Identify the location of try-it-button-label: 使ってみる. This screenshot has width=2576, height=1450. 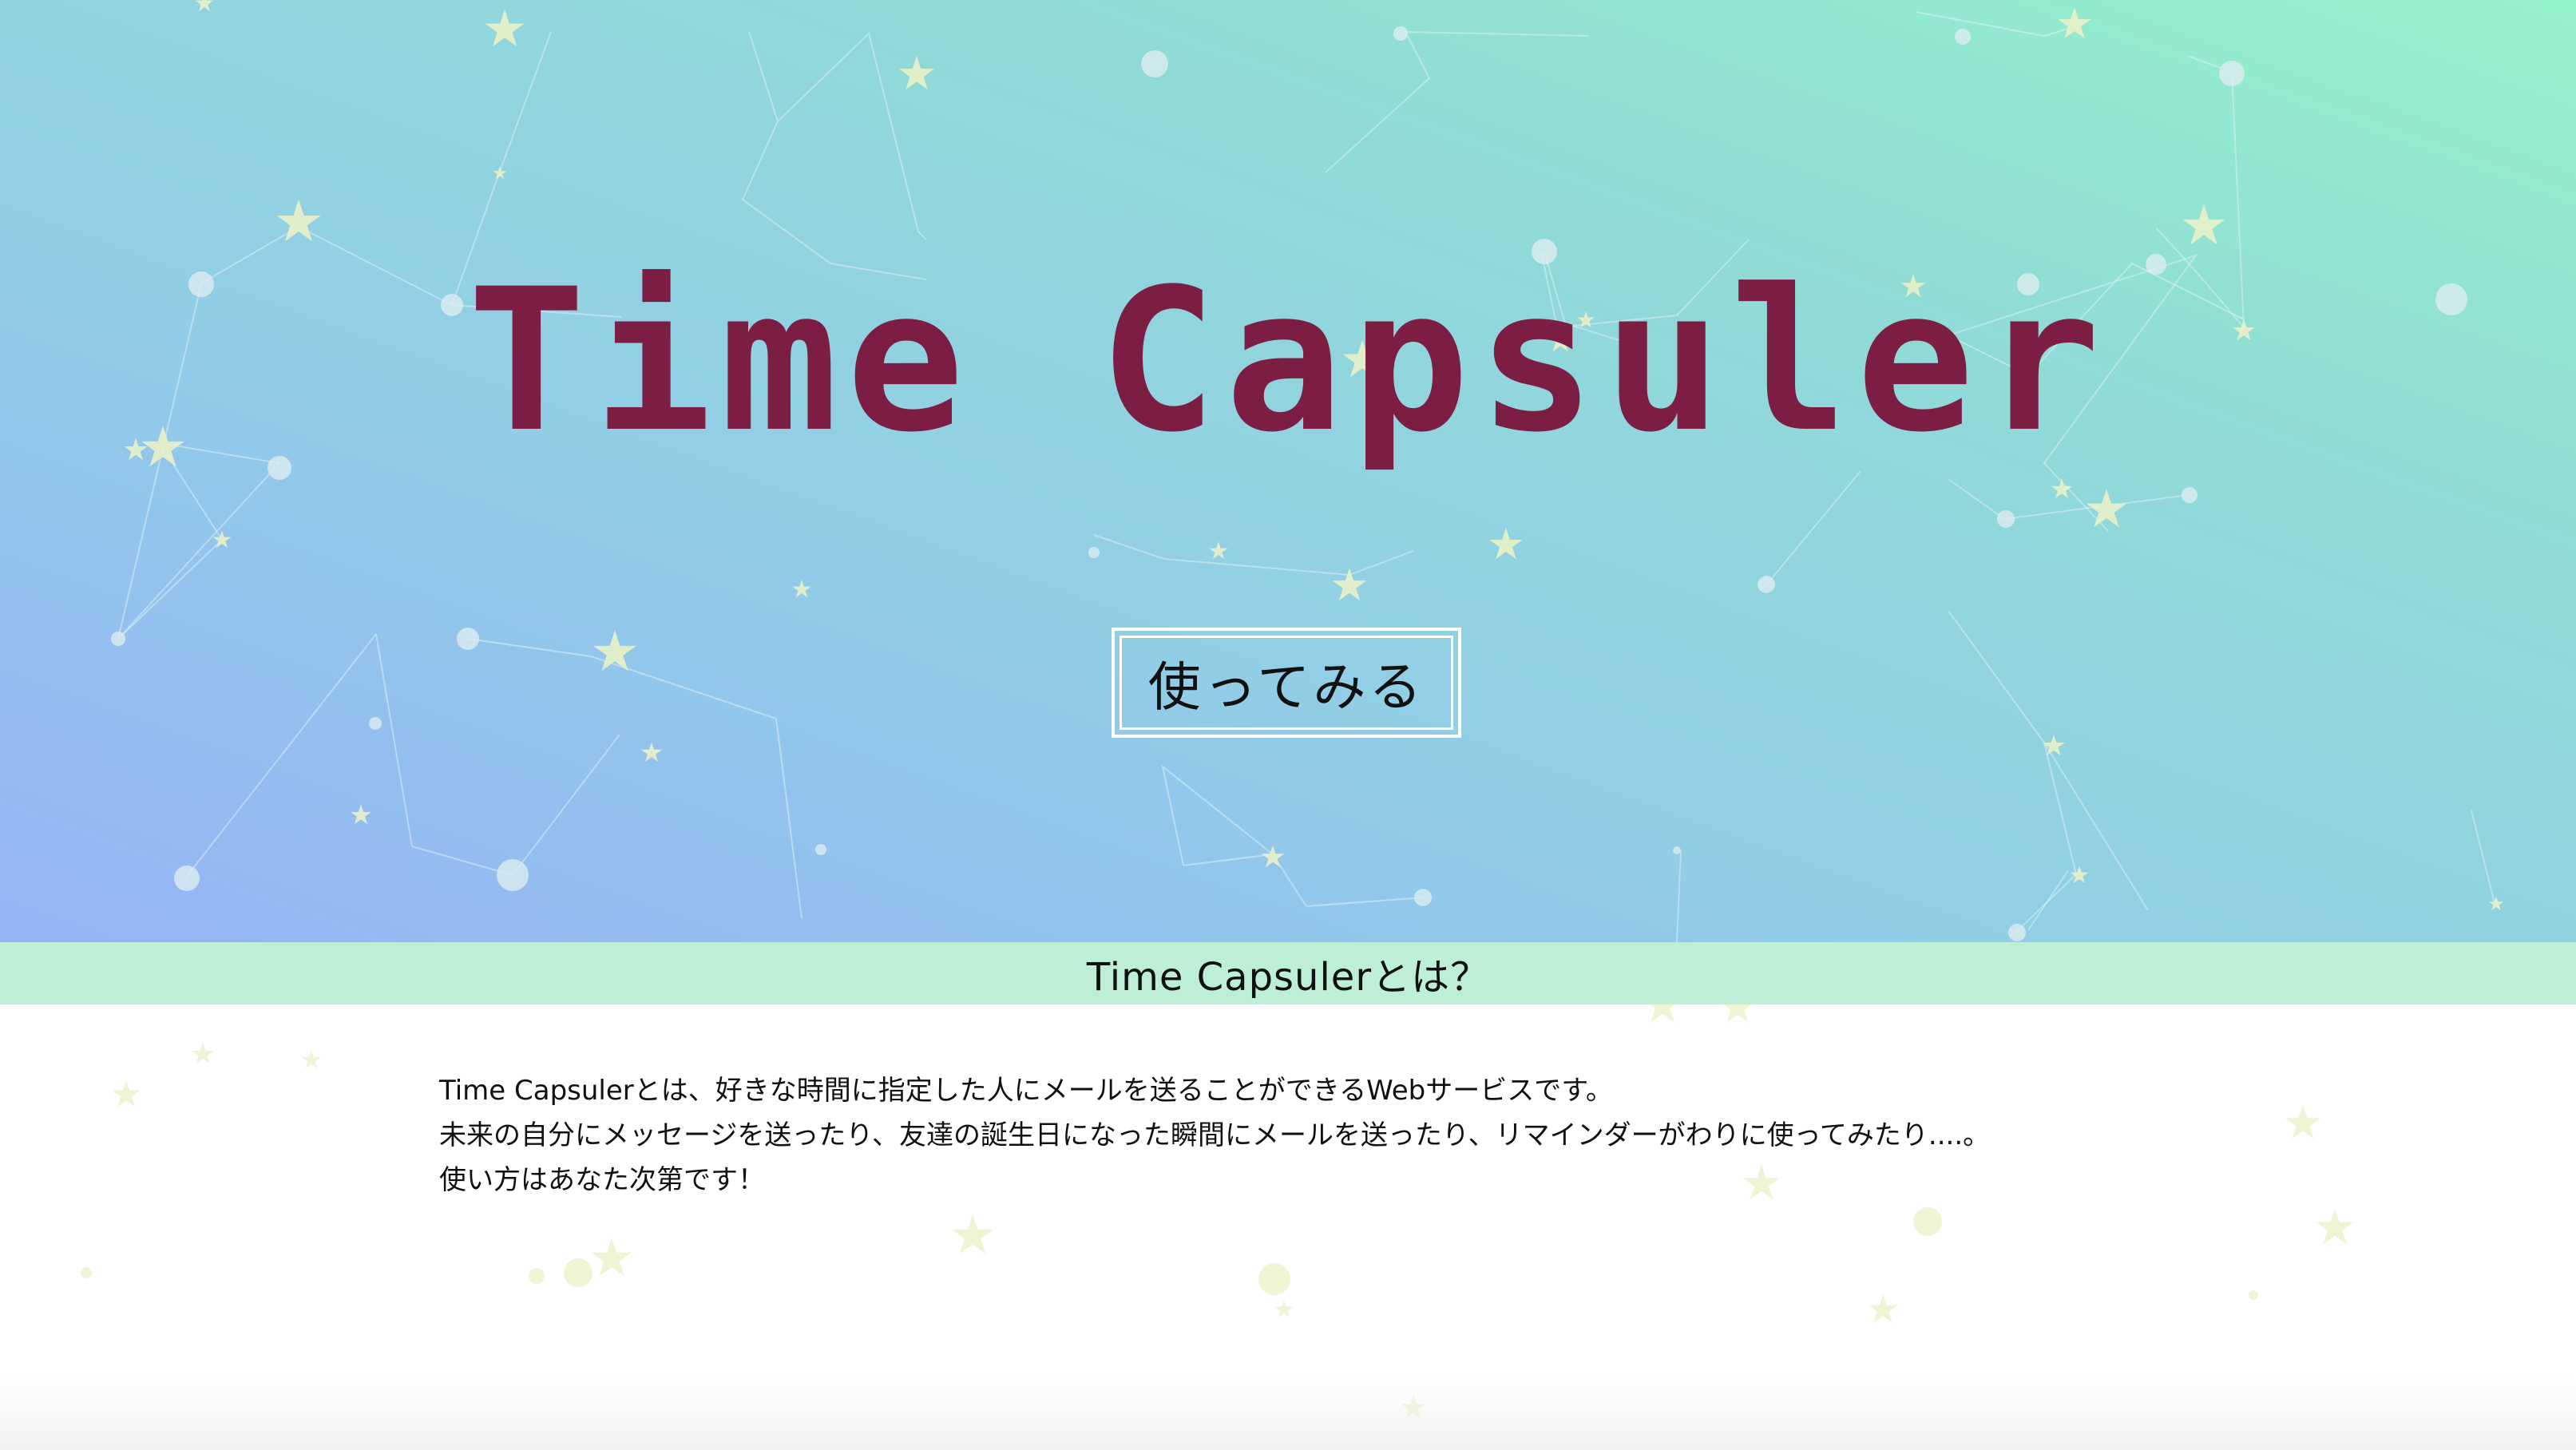
(1286, 683).